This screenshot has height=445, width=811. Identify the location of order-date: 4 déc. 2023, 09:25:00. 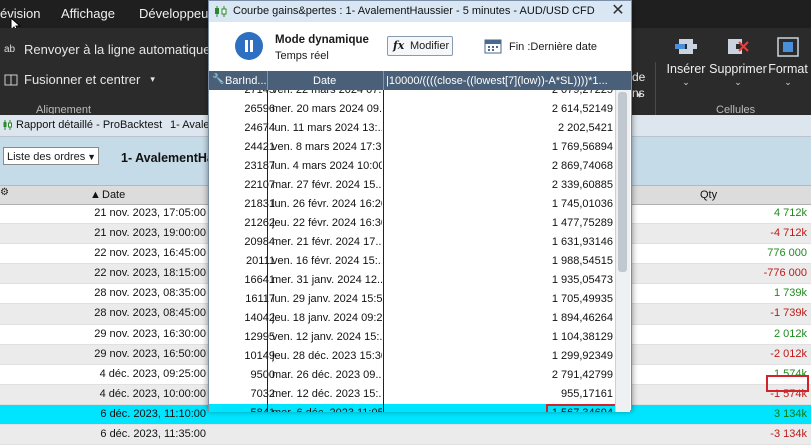
(152, 373).